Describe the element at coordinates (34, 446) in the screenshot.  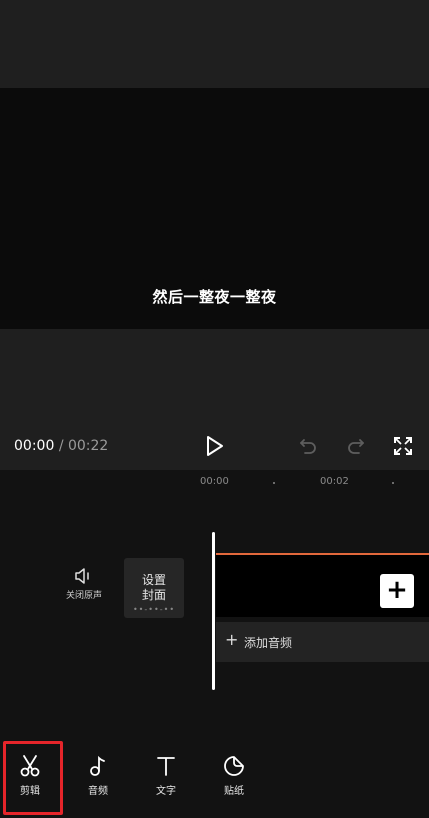
I see `current-time: 00:00` at that location.